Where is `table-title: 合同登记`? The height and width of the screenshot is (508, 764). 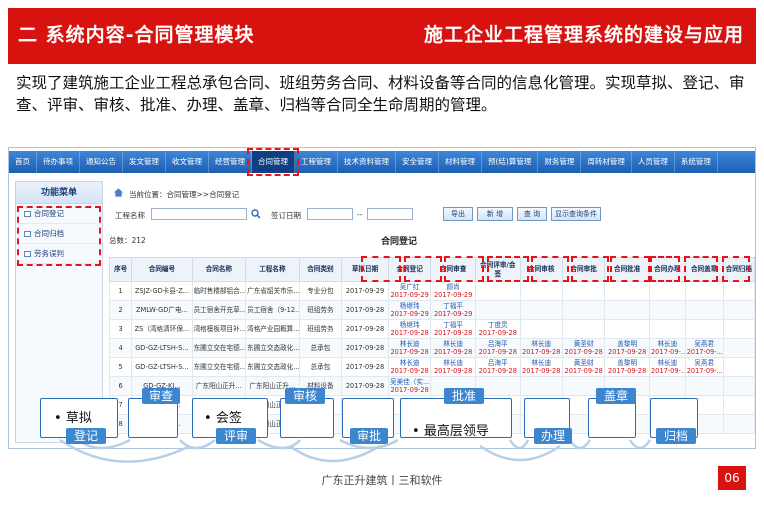
table-title: 合同登记 is located at coordinates (399, 242).